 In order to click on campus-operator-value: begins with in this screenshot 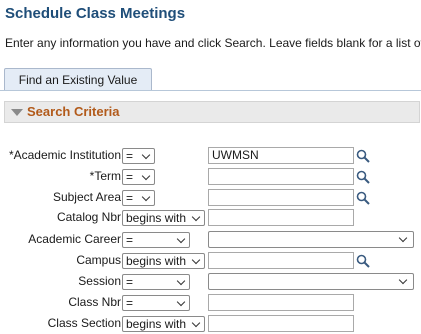, I will do `click(156, 261)`.